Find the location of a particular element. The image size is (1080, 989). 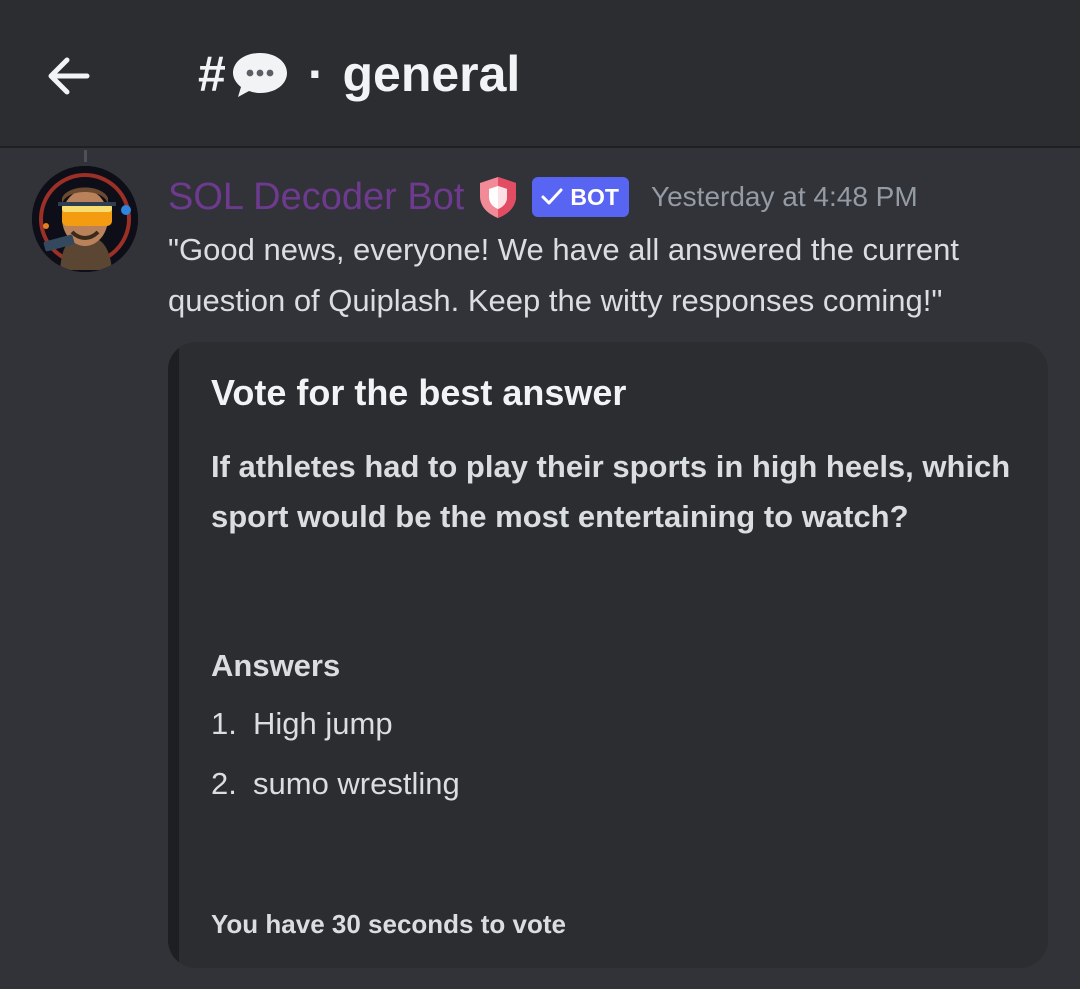

embed-title: Vote for the best answer is located at coordinates (419, 392).